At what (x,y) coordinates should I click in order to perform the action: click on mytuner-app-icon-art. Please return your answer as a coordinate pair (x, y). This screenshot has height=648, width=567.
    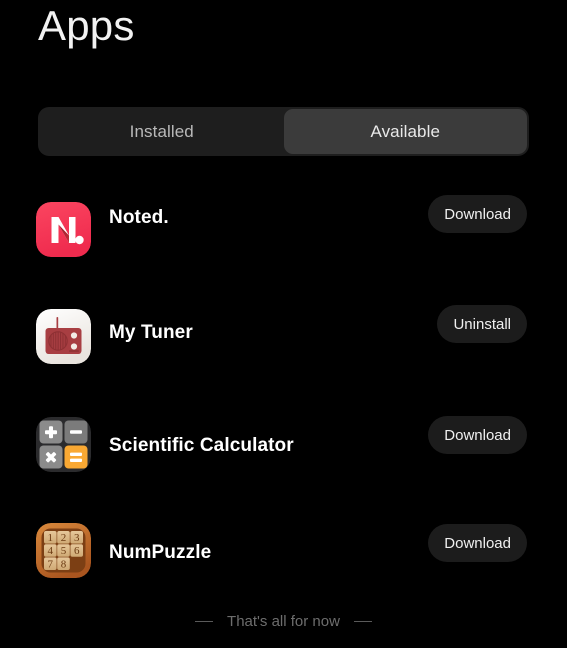
    Looking at the image, I should click on (63, 336).